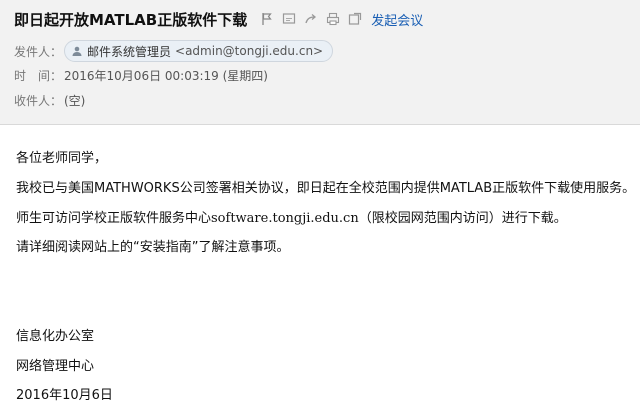 The image size is (640, 407). What do you see at coordinates (166, 76) in the screenshot?
I see `time-value: 2016年10月06日 00:03:19 (星期四)` at bounding box center [166, 76].